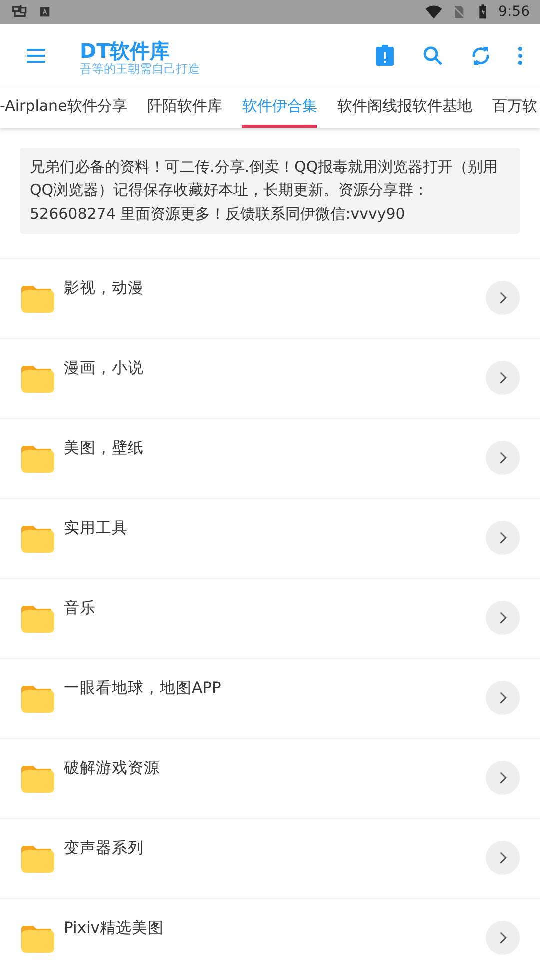  What do you see at coordinates (270, 858) in the screenshot?
I see `folder-row: 变声器系列` at bounding box center [270, 858].